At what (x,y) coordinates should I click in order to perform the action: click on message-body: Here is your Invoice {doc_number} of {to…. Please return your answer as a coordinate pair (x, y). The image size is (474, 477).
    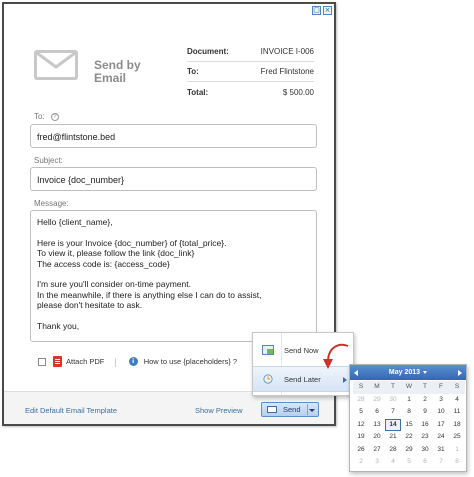
    Looking at the image, I should click on (132, 253).